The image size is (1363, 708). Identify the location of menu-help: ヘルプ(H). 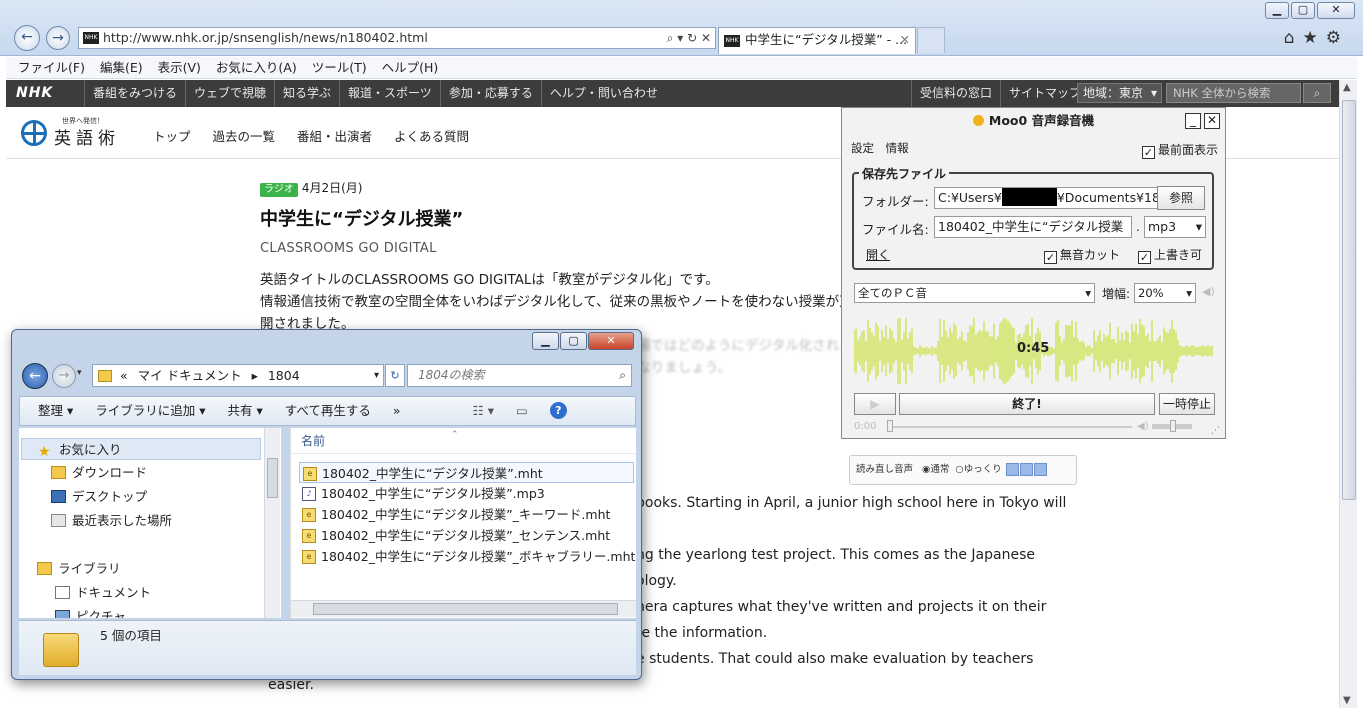
(410, 67).